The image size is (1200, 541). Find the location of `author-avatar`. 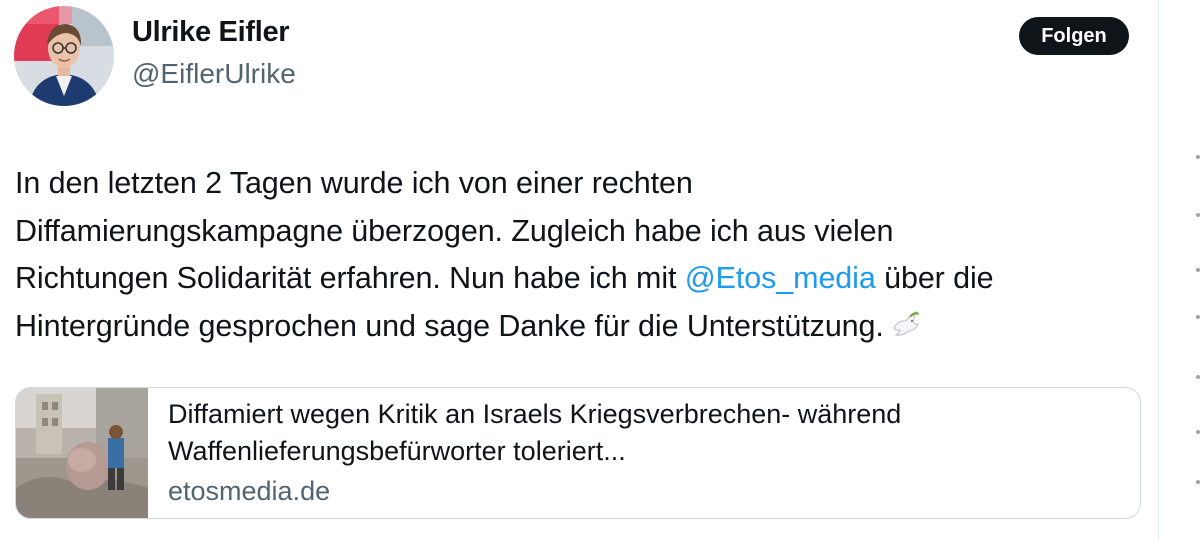

author-avatar is located at coordinates (64, 56).